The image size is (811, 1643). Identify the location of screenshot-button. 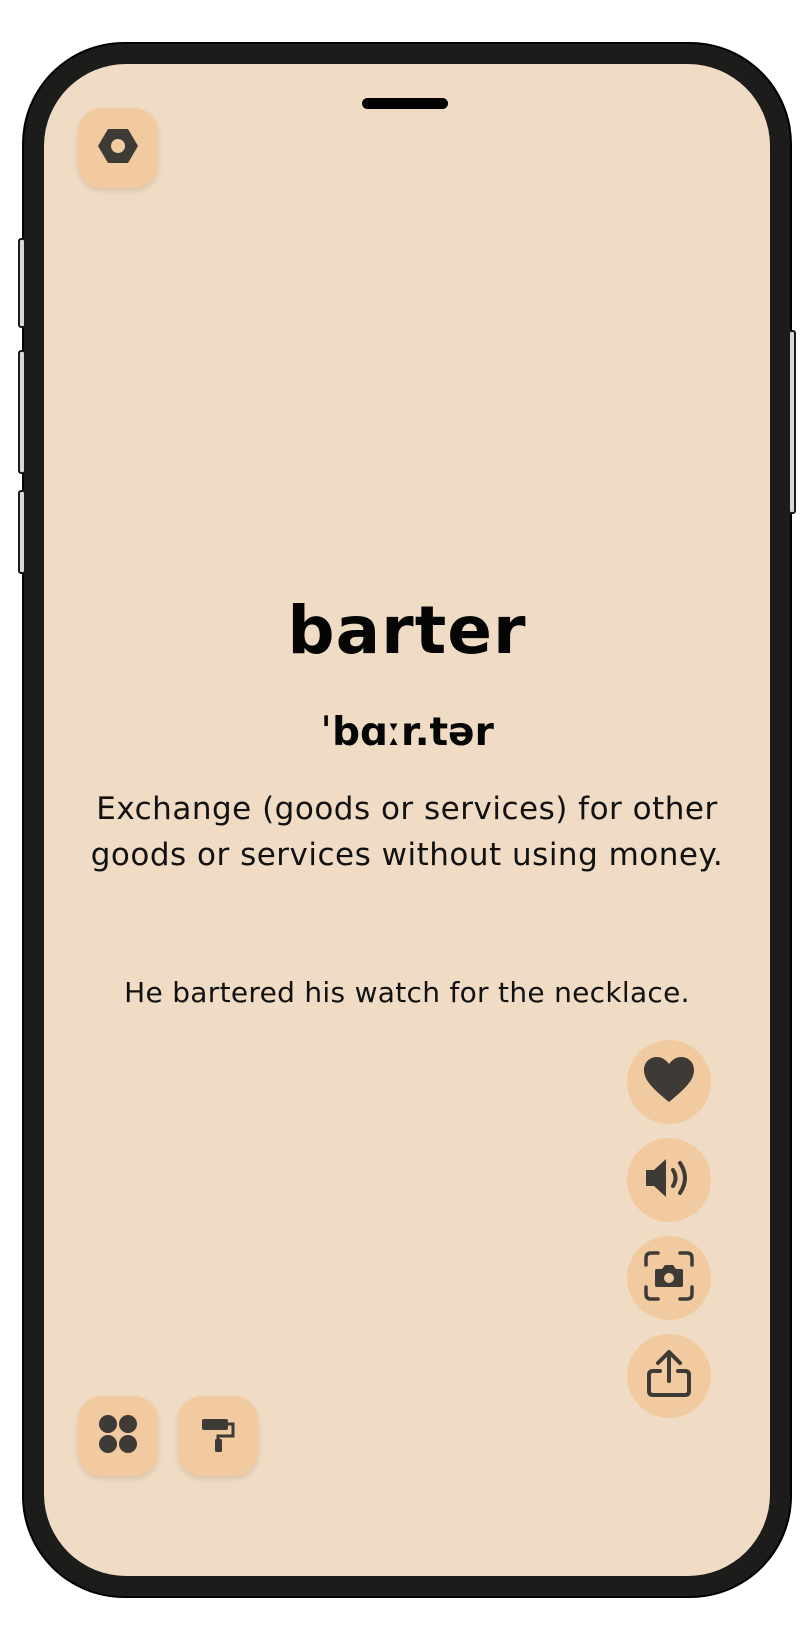
(669, 1278).